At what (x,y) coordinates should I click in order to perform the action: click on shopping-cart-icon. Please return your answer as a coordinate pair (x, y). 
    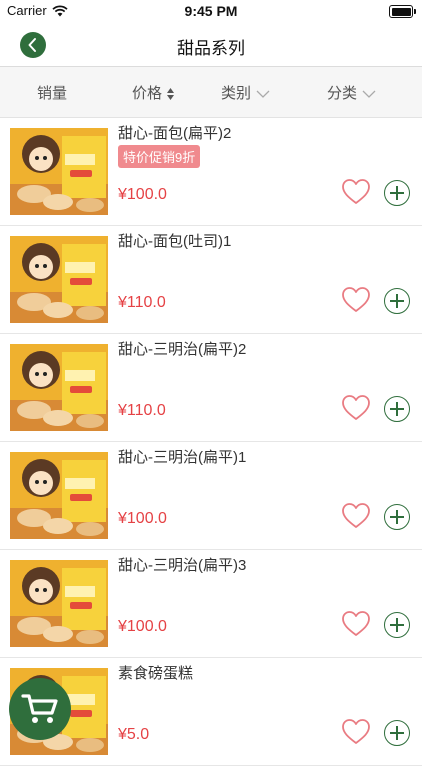
    Looking at the image, I should click on (39, 708).